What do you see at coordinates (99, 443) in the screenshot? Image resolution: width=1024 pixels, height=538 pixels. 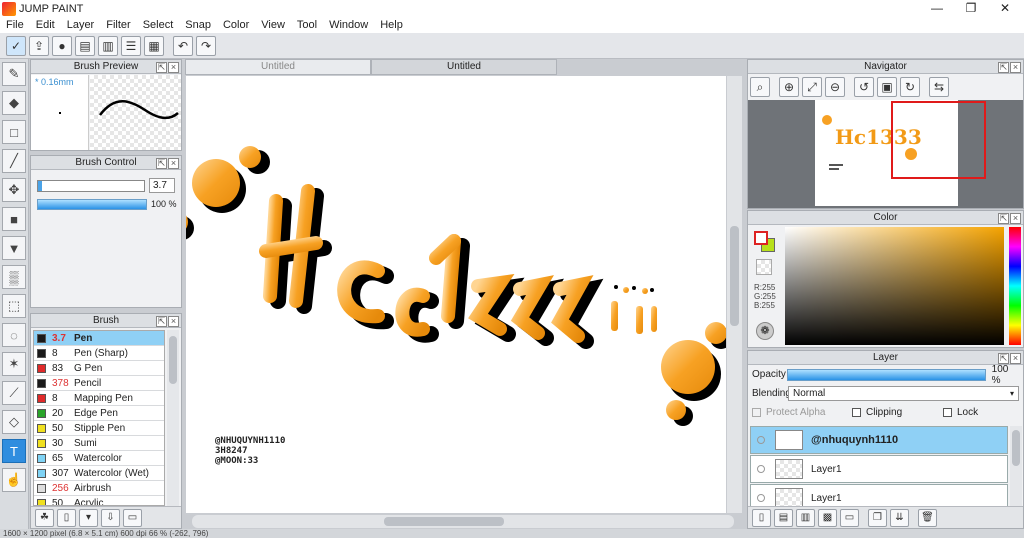 I see `brush-item: 30 Sumi` at bounding box center [99, 443].